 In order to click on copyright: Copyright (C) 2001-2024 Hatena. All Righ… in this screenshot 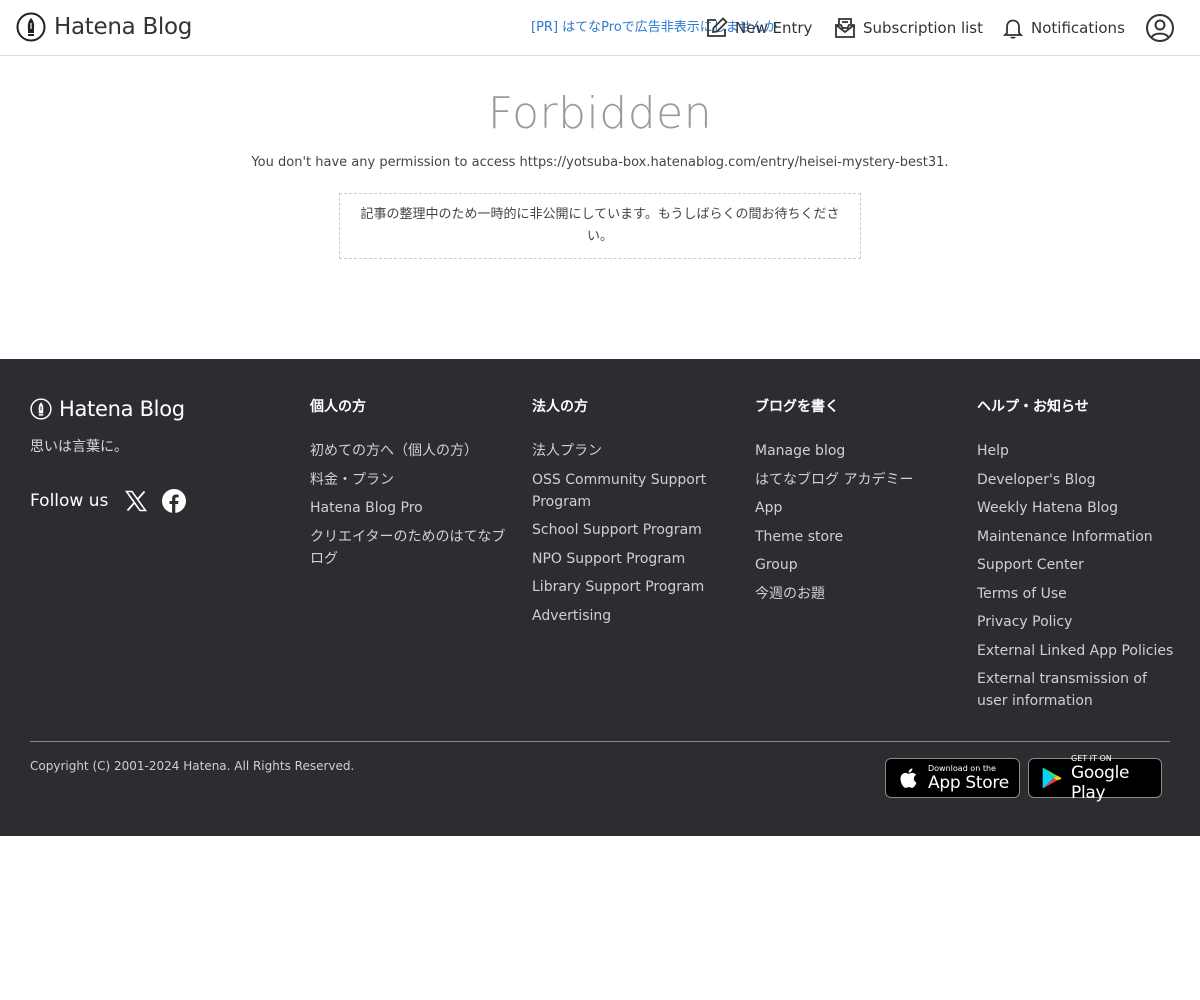, I will do `click(192, 766)`.